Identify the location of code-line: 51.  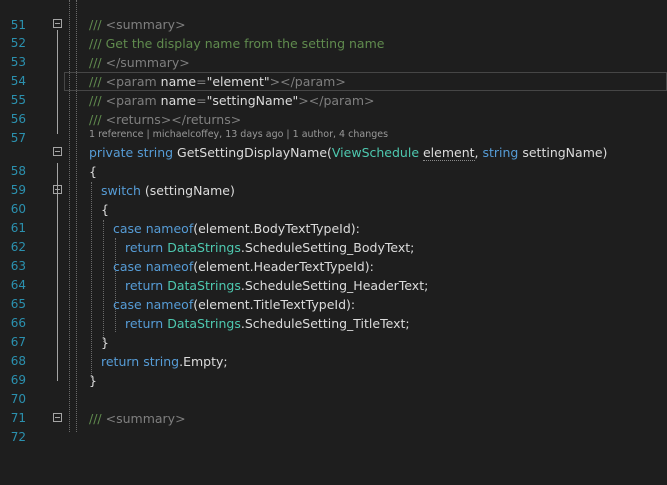
(333, 16).